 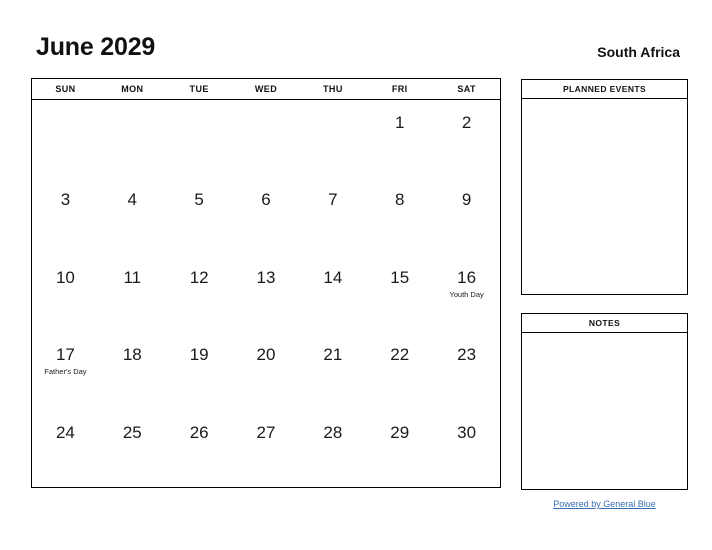 What do you see at coordinates (266, 200) in the screenshot?
I see `day-number: 6` at bounding box center [266, 200].